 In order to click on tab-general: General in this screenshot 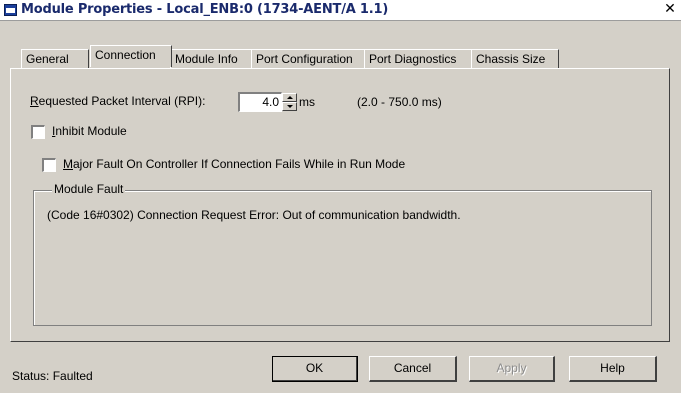, I will do `click(55, 58)`.